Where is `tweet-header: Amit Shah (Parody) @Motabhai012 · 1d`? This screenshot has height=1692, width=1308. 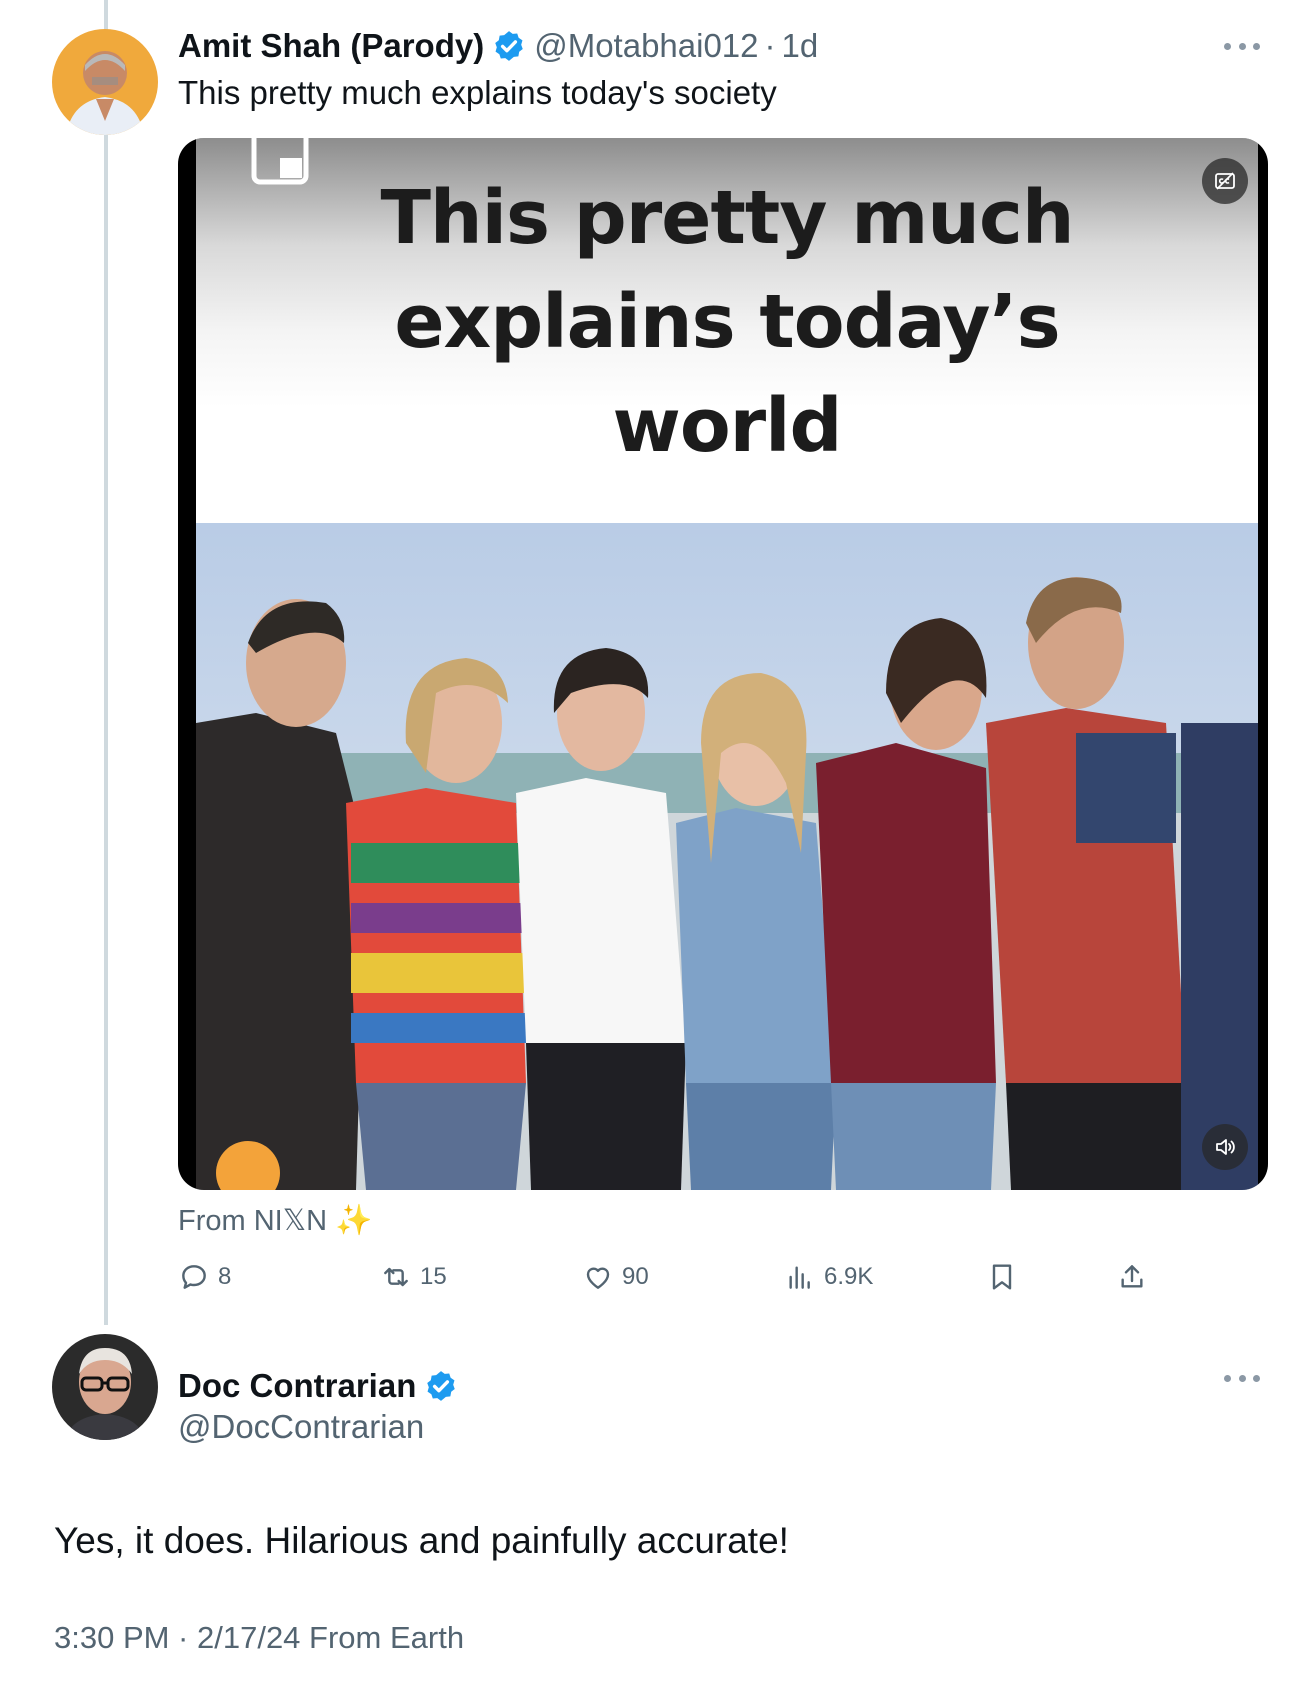 tweet-header: Amit Shah (Parody) @Motabhai012 · 1d is located at coordinates (498, 46).